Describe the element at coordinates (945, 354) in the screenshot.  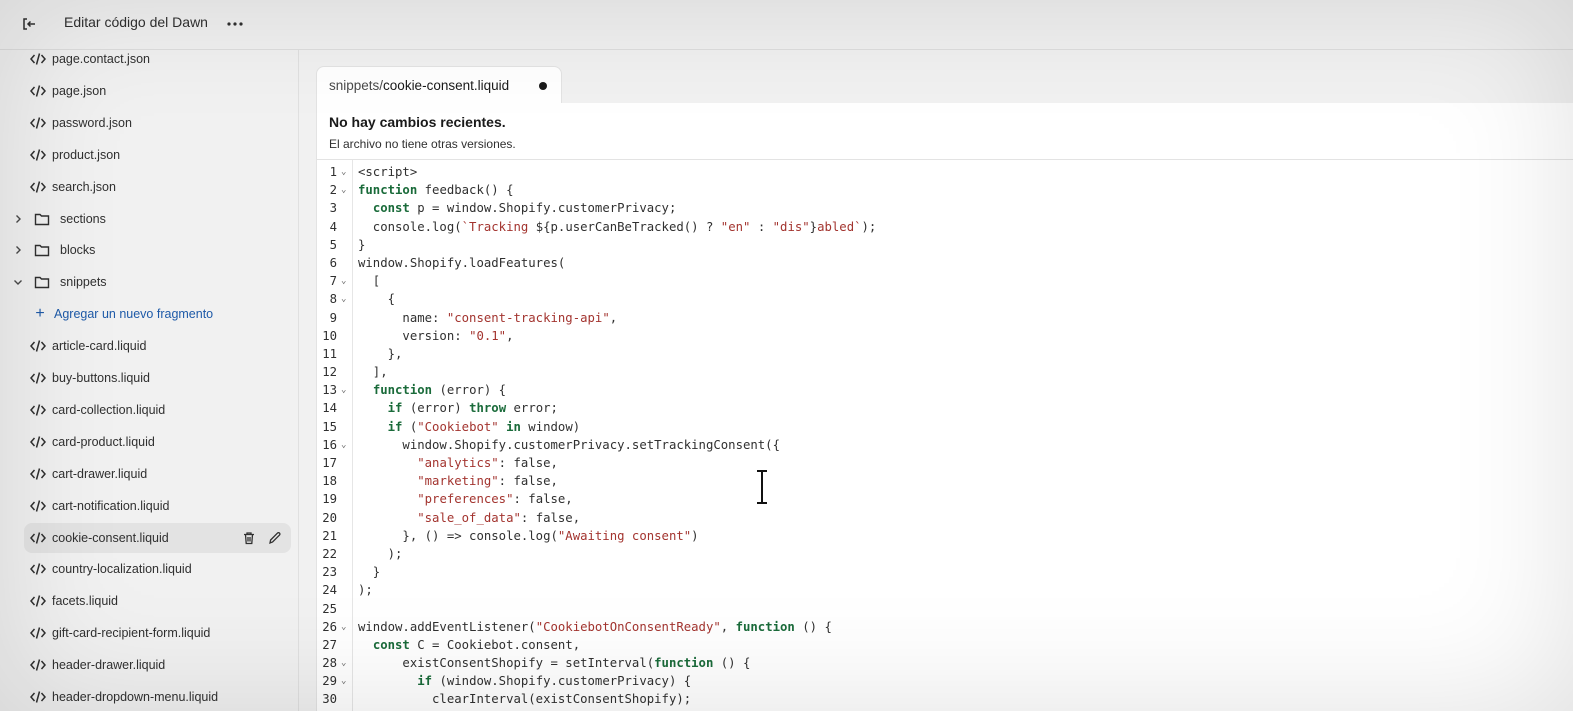
I see `code-line: 11 },` at that location.